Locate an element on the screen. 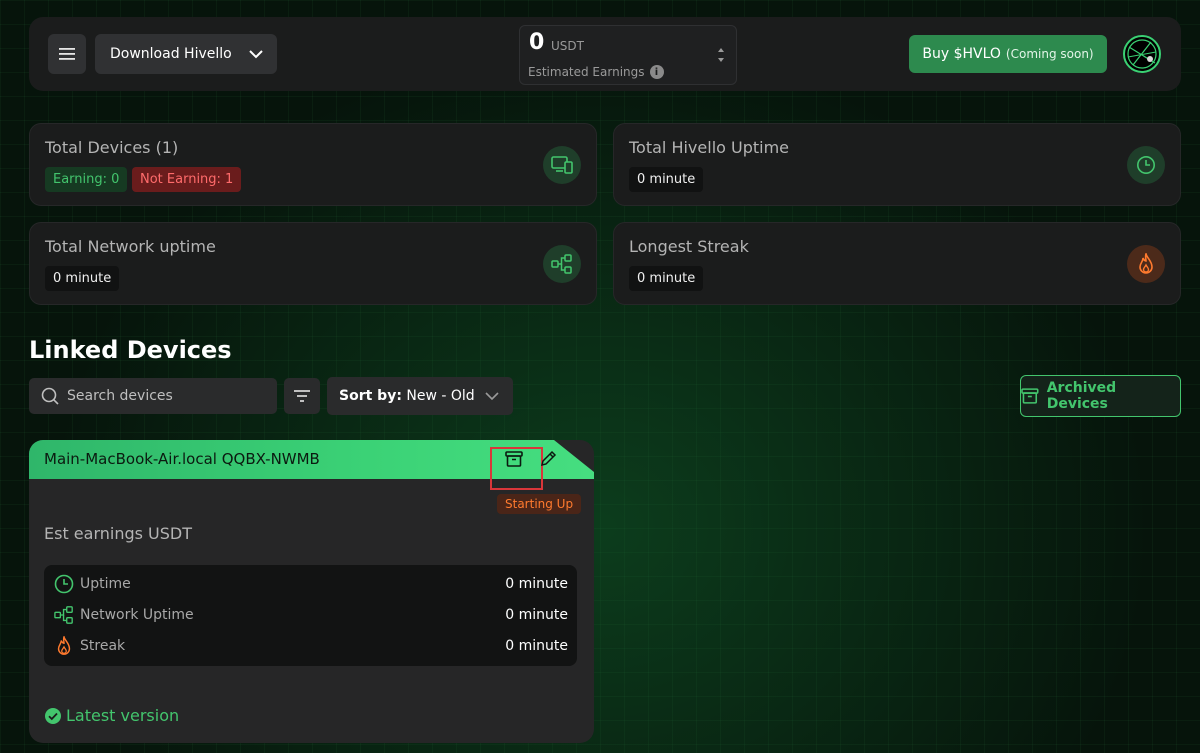 Image resolution: width=1200 pixels, height=753 pixels. earning-badge: Earning: 0 is located at coordinates (86, 179).